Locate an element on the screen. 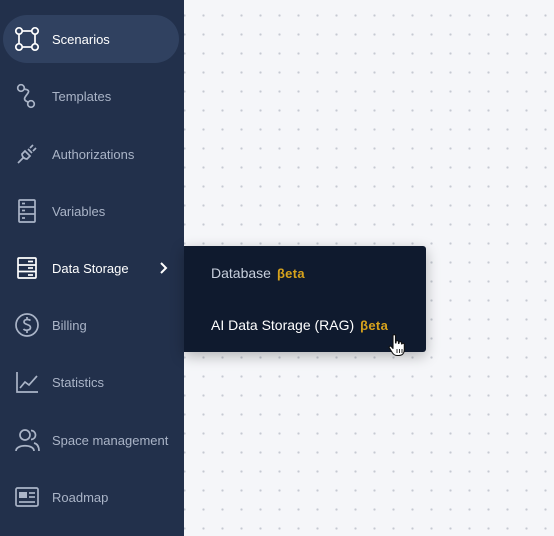  sidebar-item-label: Billing is located at coordinates (69, 325).